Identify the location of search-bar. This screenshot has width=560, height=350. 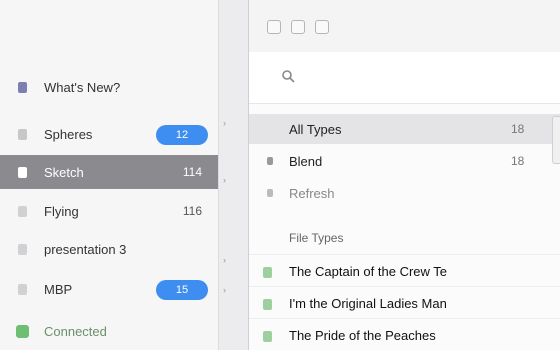
(404, 78).